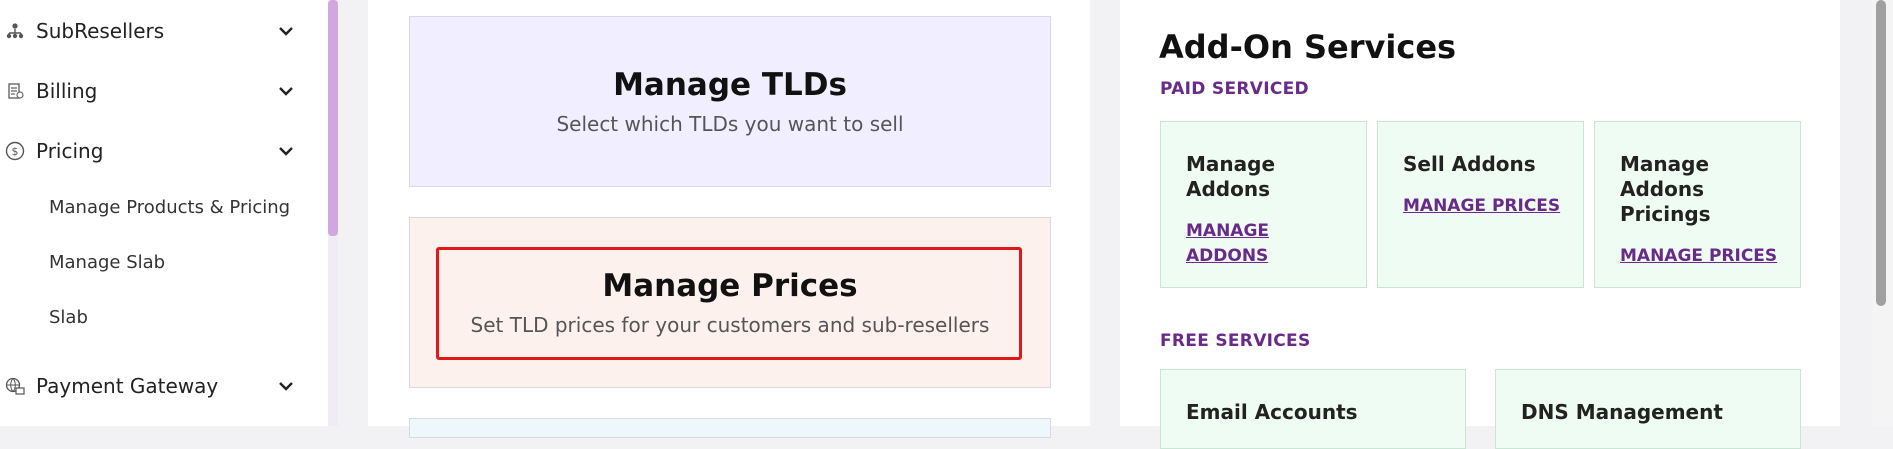 The image size is (1893, 449). I want to click on sidebar-item-pricing: $ Pricing, so click(155, 151).